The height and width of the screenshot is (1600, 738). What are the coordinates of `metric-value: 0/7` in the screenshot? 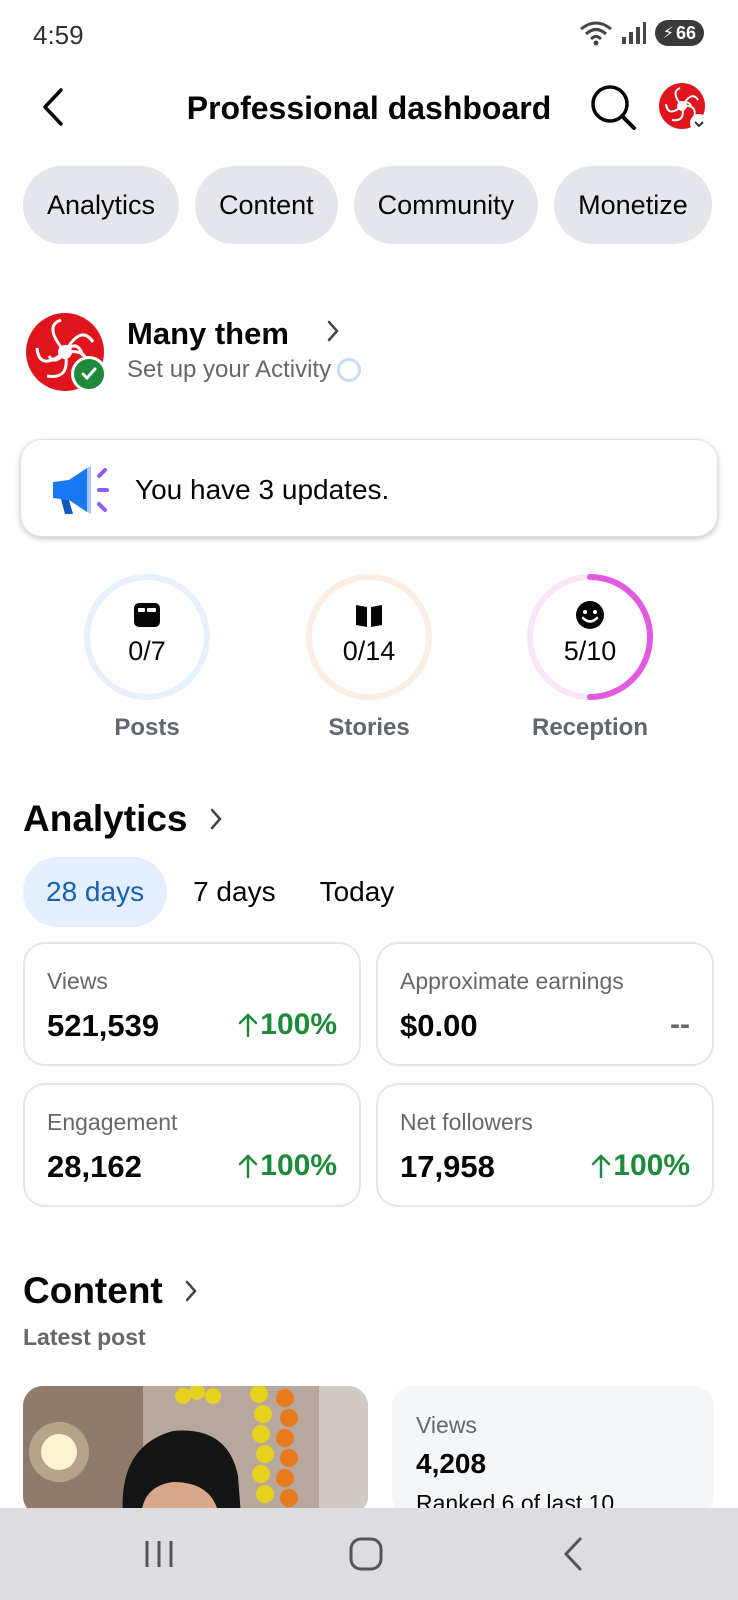 It's located at (147, 651).